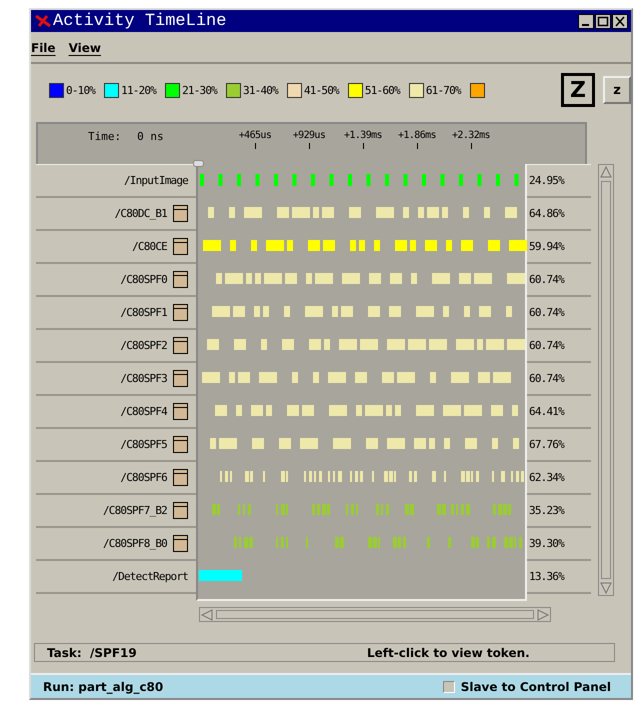  Describe the element at coordinates (198, 163) in the screenshot. I see `resize-handle` at that location.